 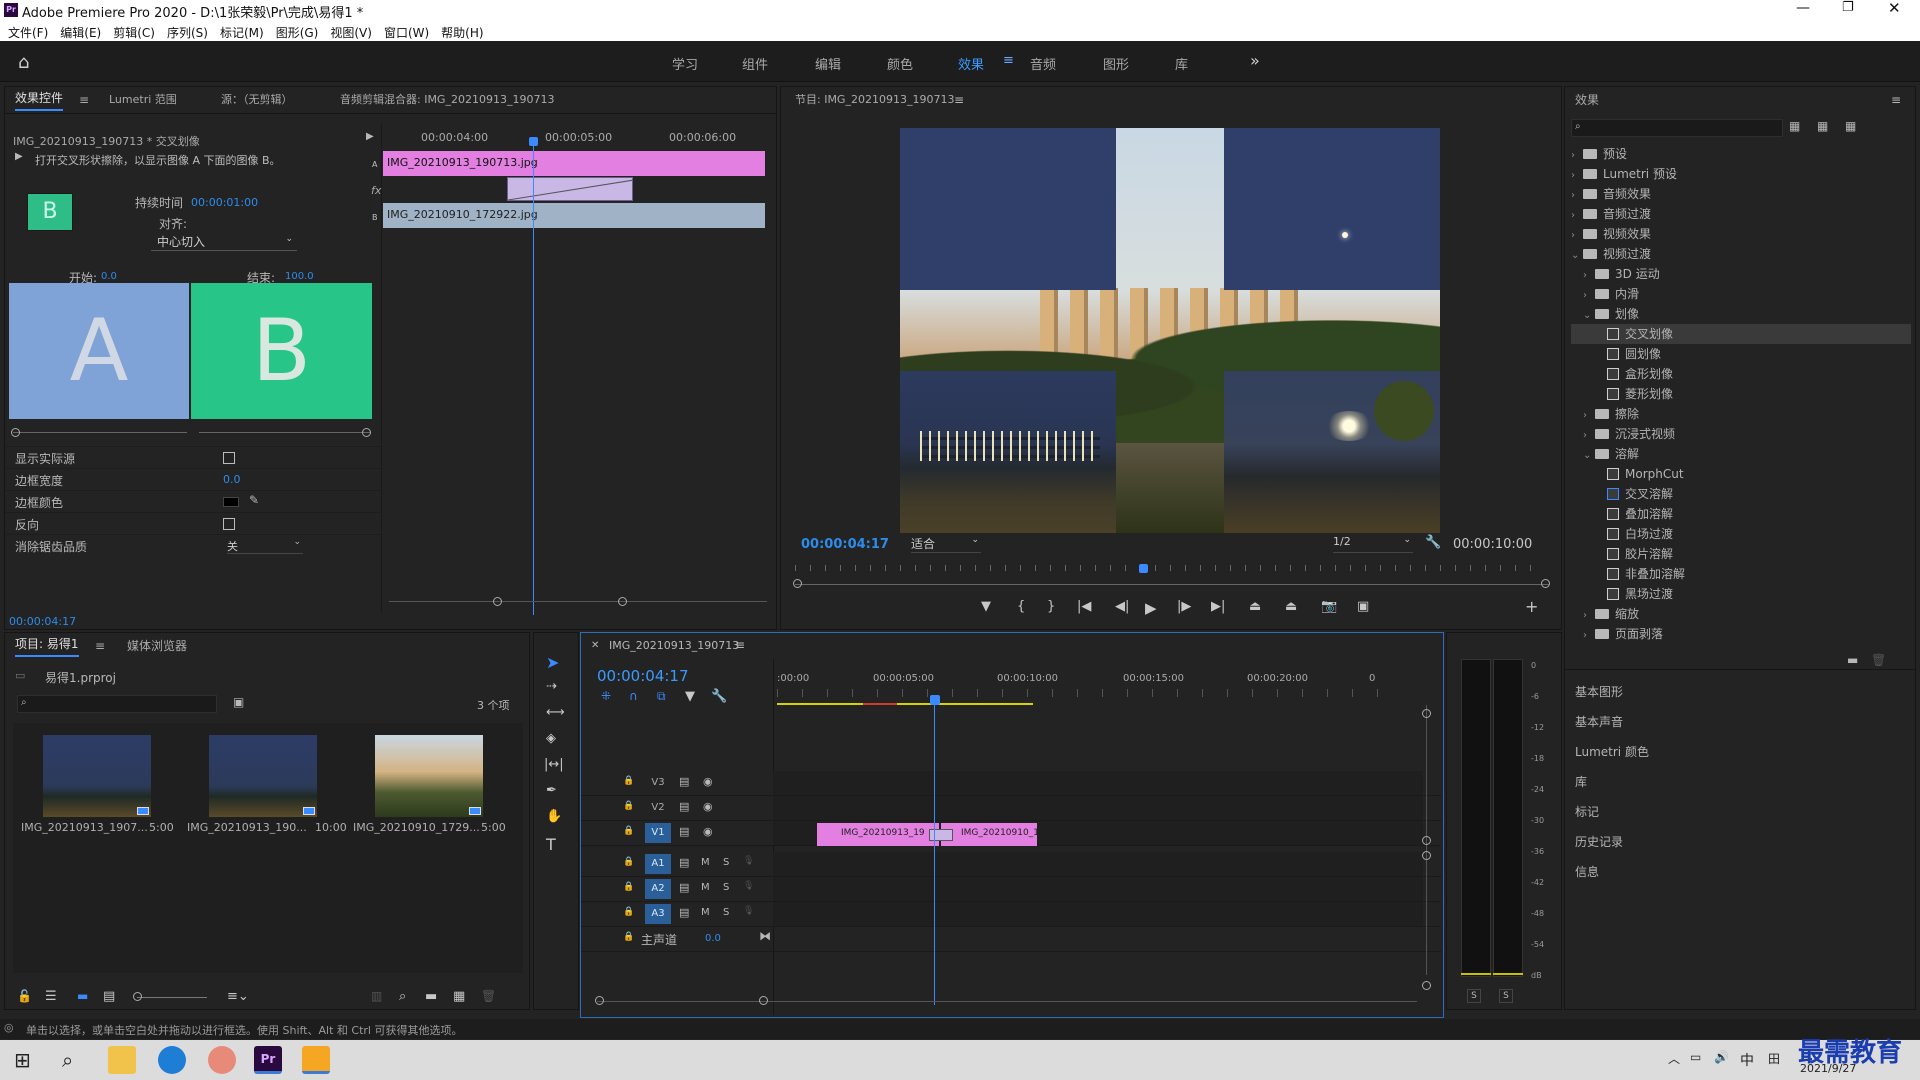 I want to click on effects-tree-item: 白场过渡, so click(x=1741, y=534).